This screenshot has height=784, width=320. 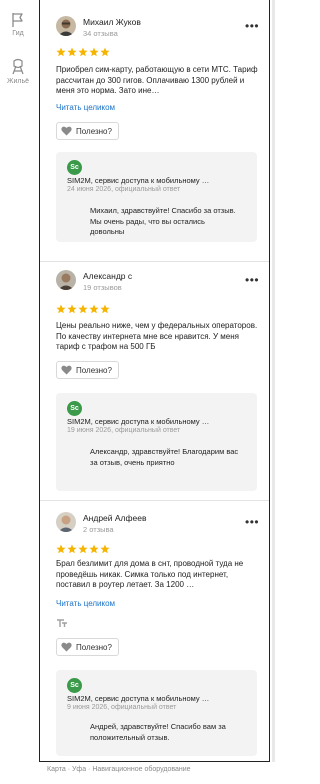 What do you see at coordinates (17, 20) in the screenshot?
I see `flag-icon` at bounding box center [17, 20].